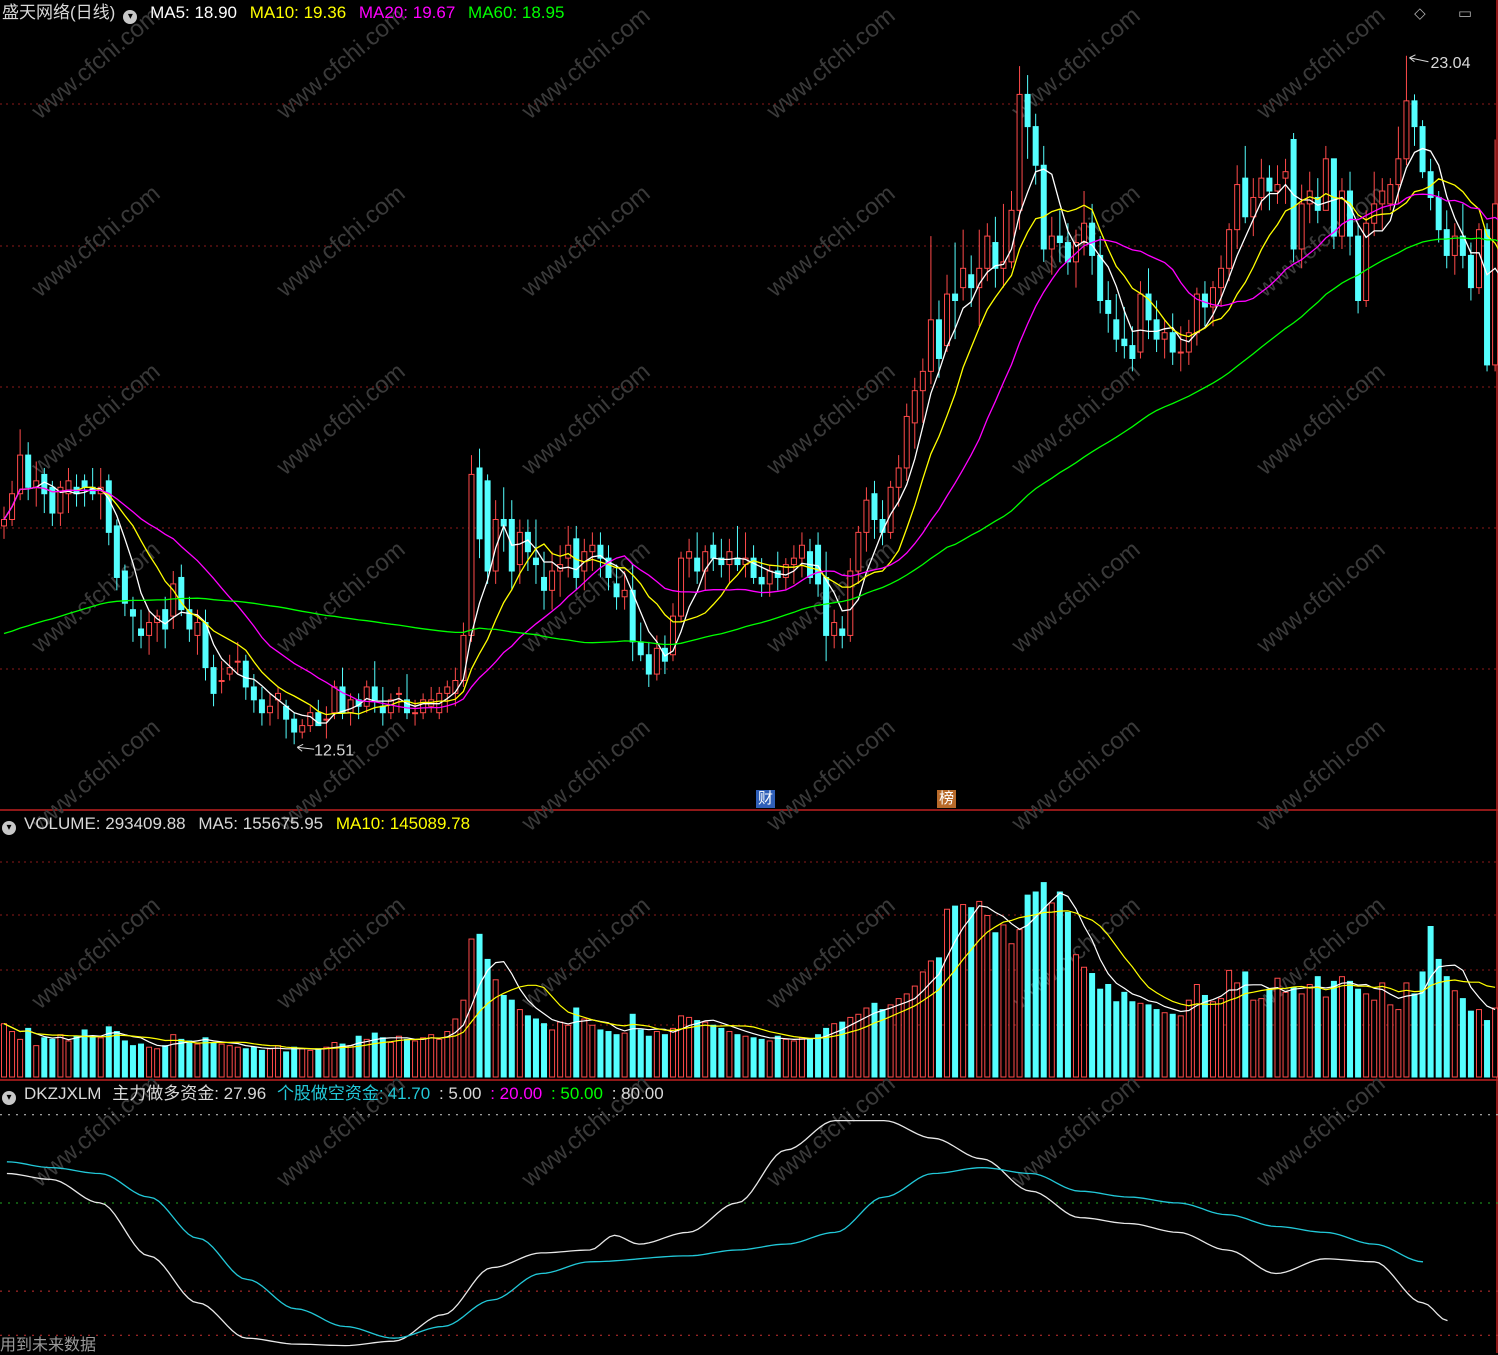 The image size is (1498, 1355). I want to click on finance-tag: 财, so click(765, 799).